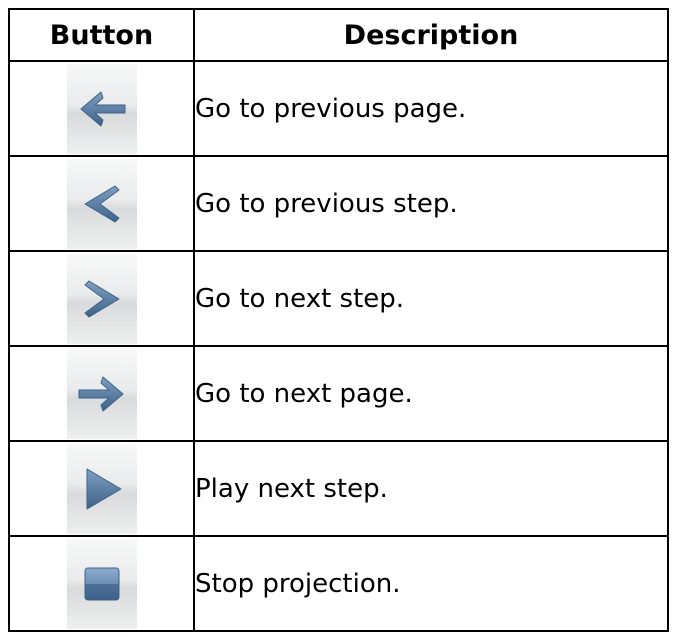 This screenshot has width=675, height=637. I want to click on description-cell: Play next step., so click(431, 488).